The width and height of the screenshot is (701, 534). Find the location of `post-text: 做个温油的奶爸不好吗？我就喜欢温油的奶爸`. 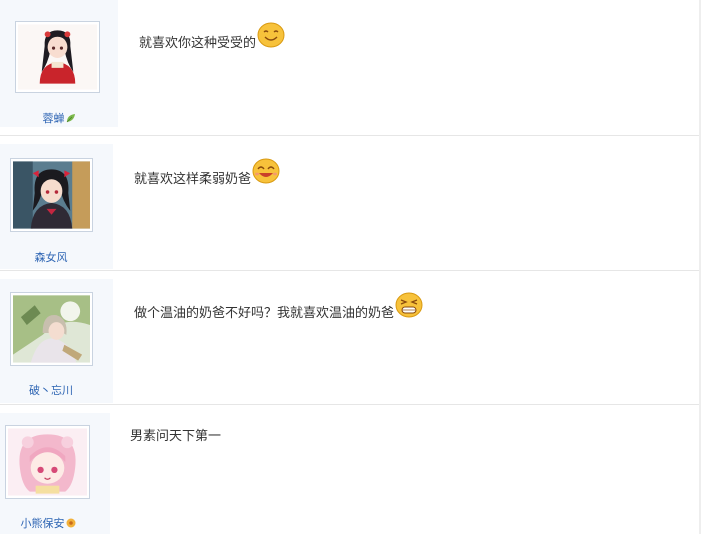

post-text: 做个温油的奶爸不好吗？我就喜欢温油的奶爸 is located at coordinates (264, 313).